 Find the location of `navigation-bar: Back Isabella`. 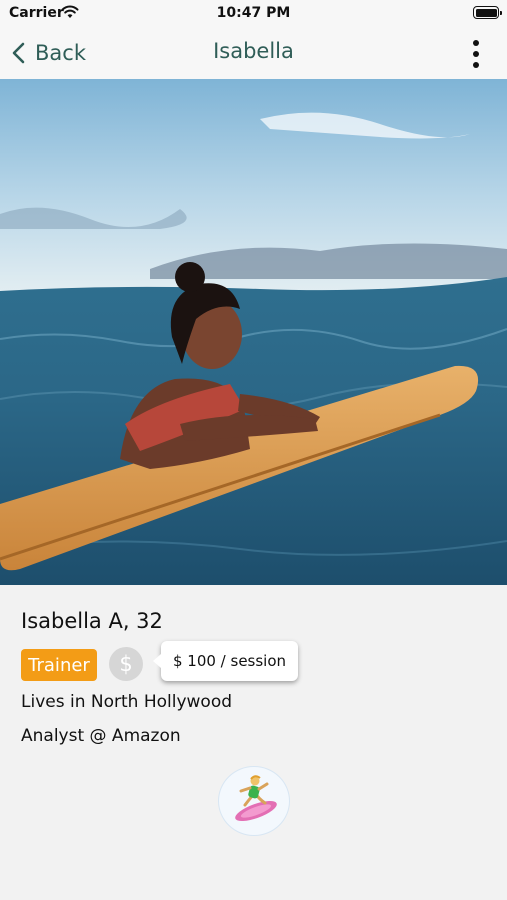

navigation-bar: Back Isabella is located at coordinates (253, 53).